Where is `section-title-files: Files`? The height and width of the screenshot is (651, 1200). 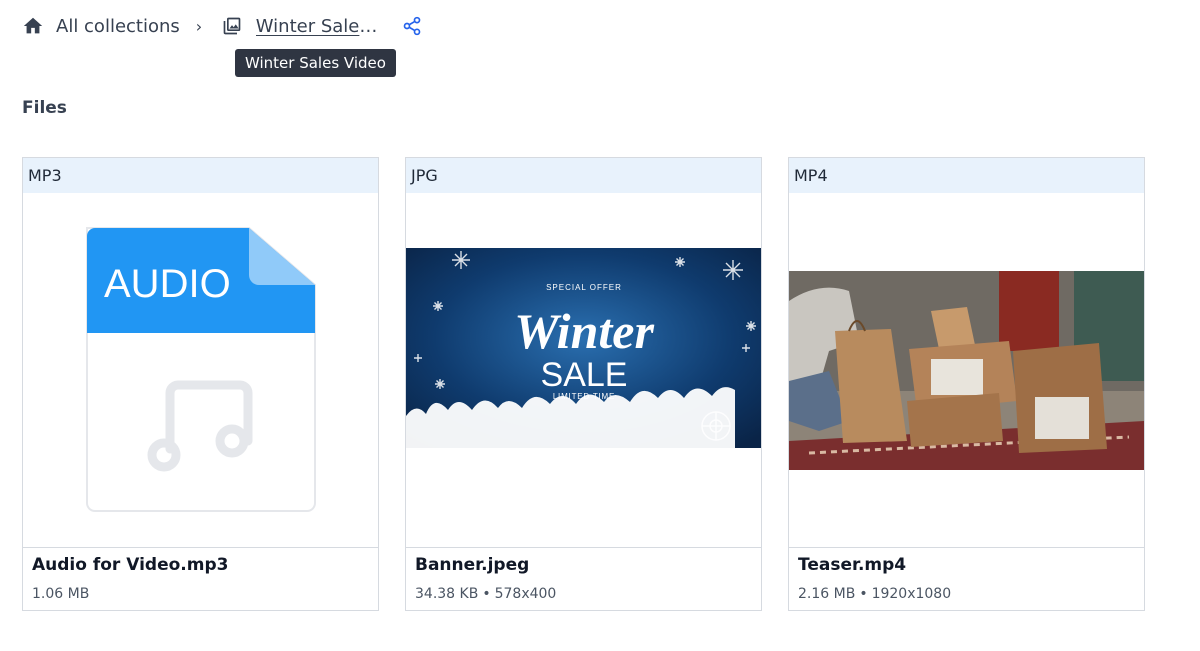
section-title-files: Files is located at coordinates (44, 108).